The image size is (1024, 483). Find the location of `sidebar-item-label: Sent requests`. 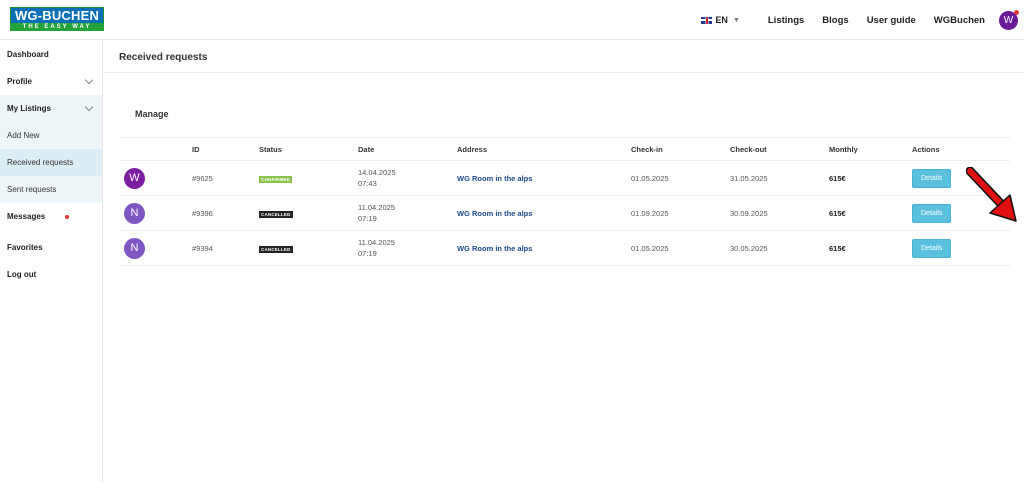

sidebar-item-label: Sent requests is located at coordinates (32, 189).